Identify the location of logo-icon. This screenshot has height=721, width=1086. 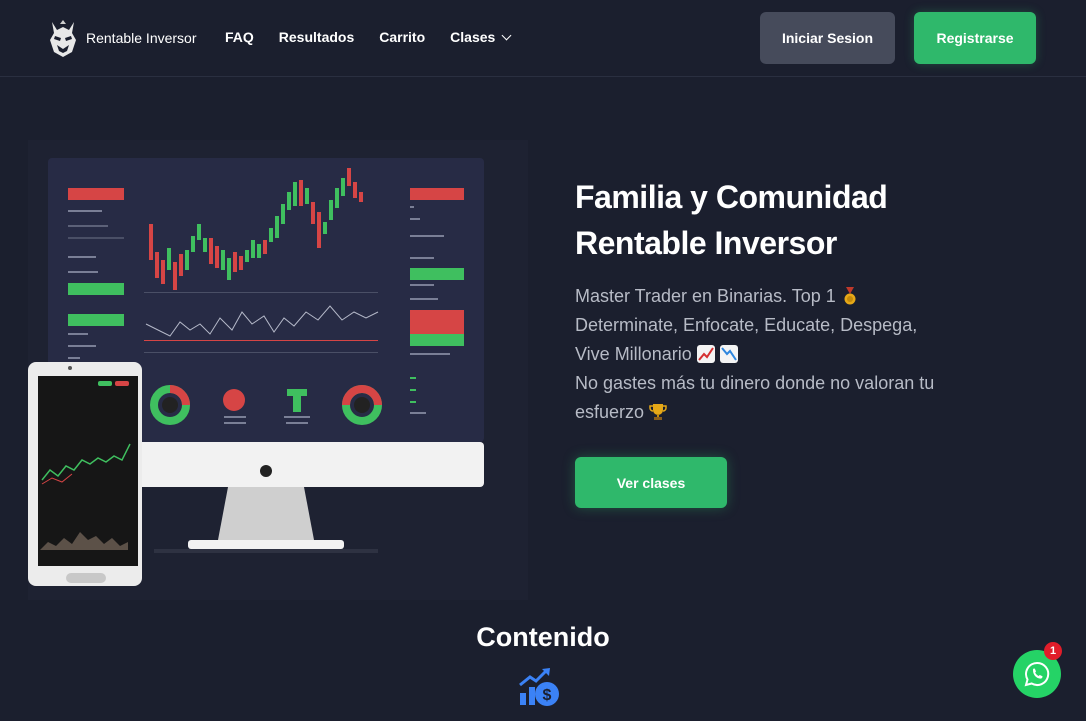
(63, 38).